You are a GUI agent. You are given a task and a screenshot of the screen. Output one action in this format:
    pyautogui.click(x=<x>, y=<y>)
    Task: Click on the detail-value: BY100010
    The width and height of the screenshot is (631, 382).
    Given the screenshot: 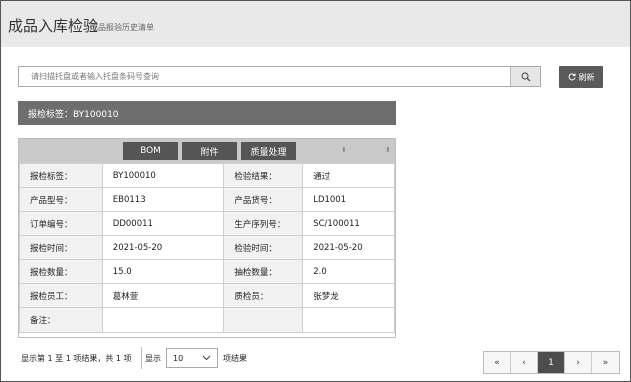 What is the action you would take?
    pyautogui.click(x=163, y=175)
    